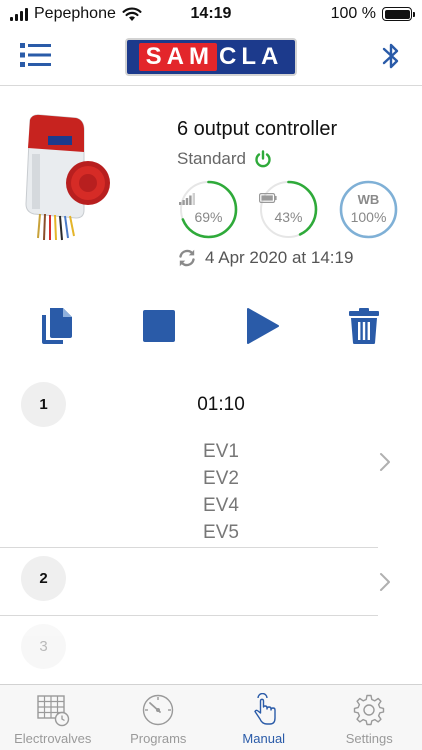 This screenshot has height=750, width=422. I want to click on step-row: 2, so click(195, 582).